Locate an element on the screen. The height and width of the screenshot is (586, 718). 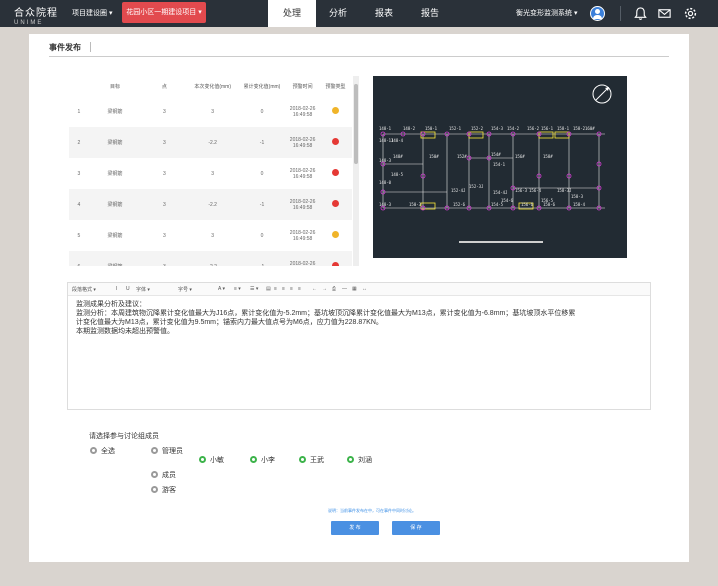
cad-label: 152-6 is located at coordinates (459, 204).